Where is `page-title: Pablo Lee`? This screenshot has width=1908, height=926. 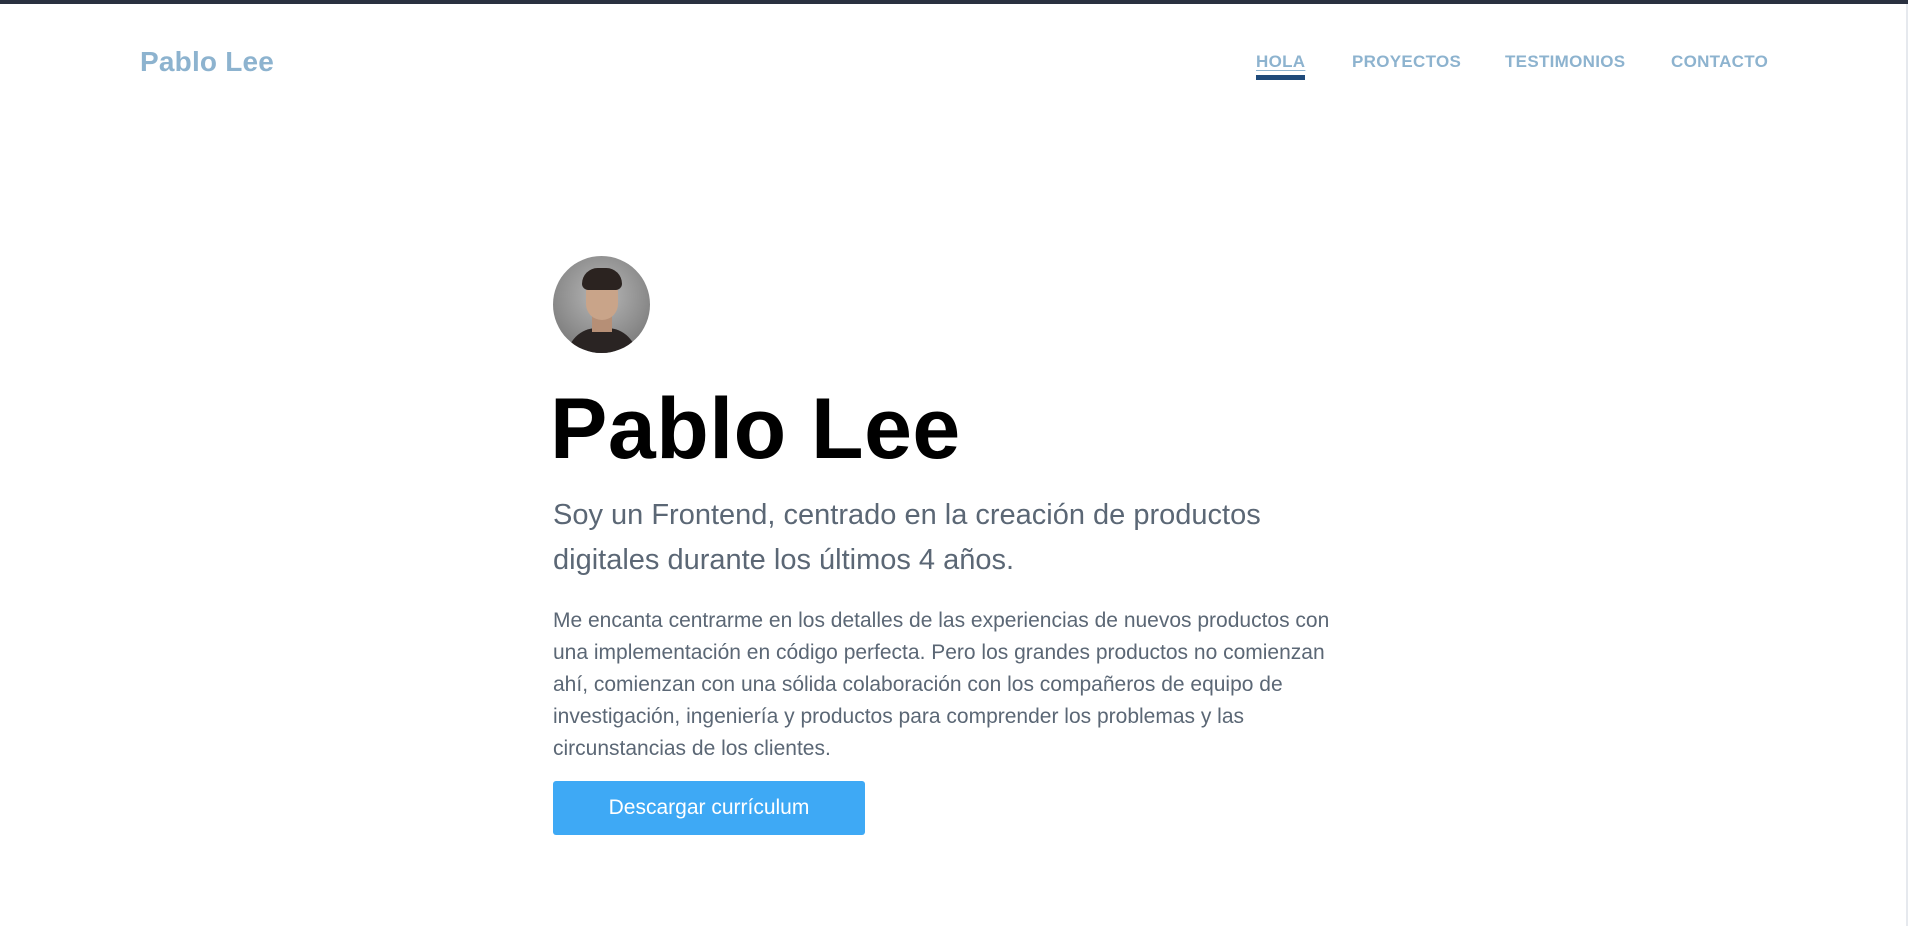 page-title: Pablo Lee is located at coordinates (755, 429).